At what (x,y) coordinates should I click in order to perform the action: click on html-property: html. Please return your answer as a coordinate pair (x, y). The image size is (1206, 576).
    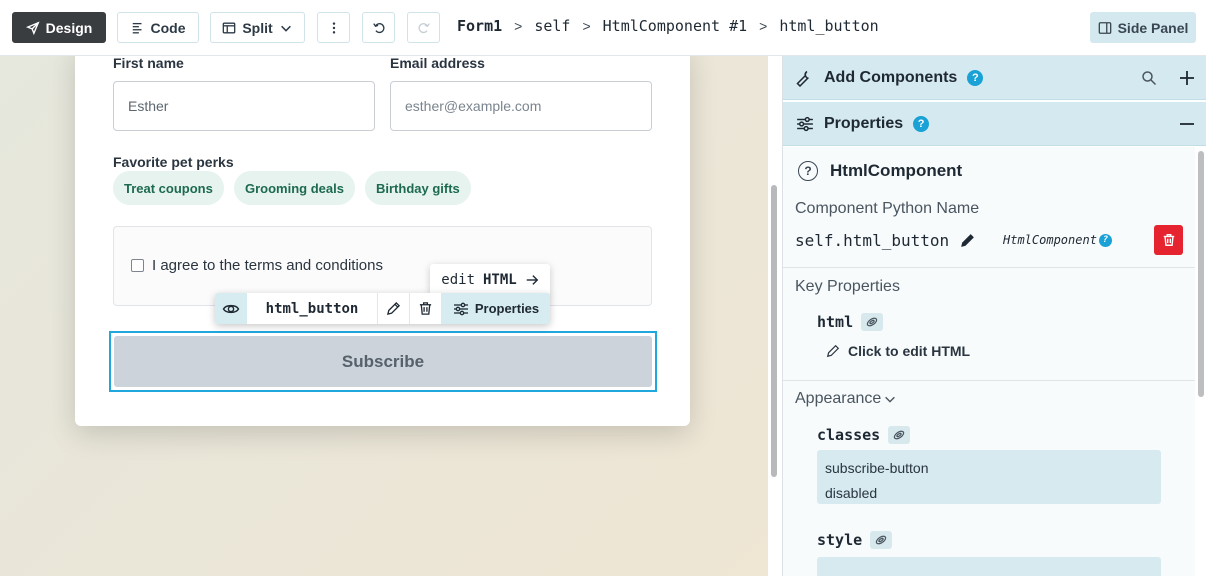
    Looking at the image, I should click on (850, 322).